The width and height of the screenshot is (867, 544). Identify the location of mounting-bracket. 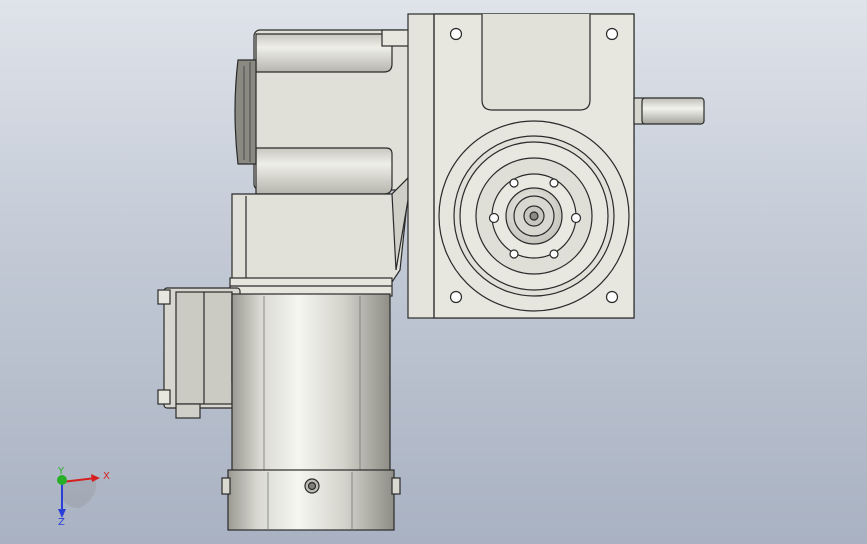
(319, 241).